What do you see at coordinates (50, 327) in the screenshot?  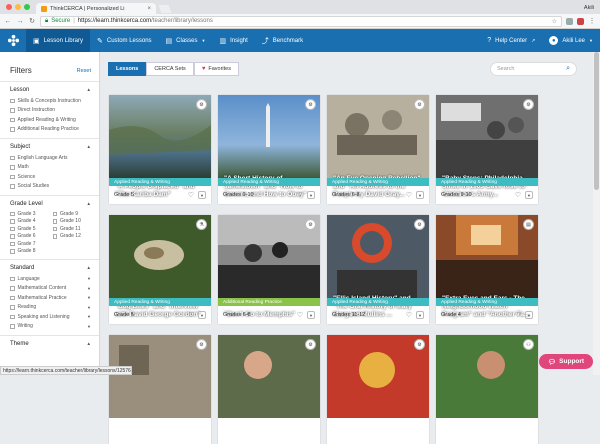 I see `filter-option: Writing ▼` at bounding box center [50, 327].